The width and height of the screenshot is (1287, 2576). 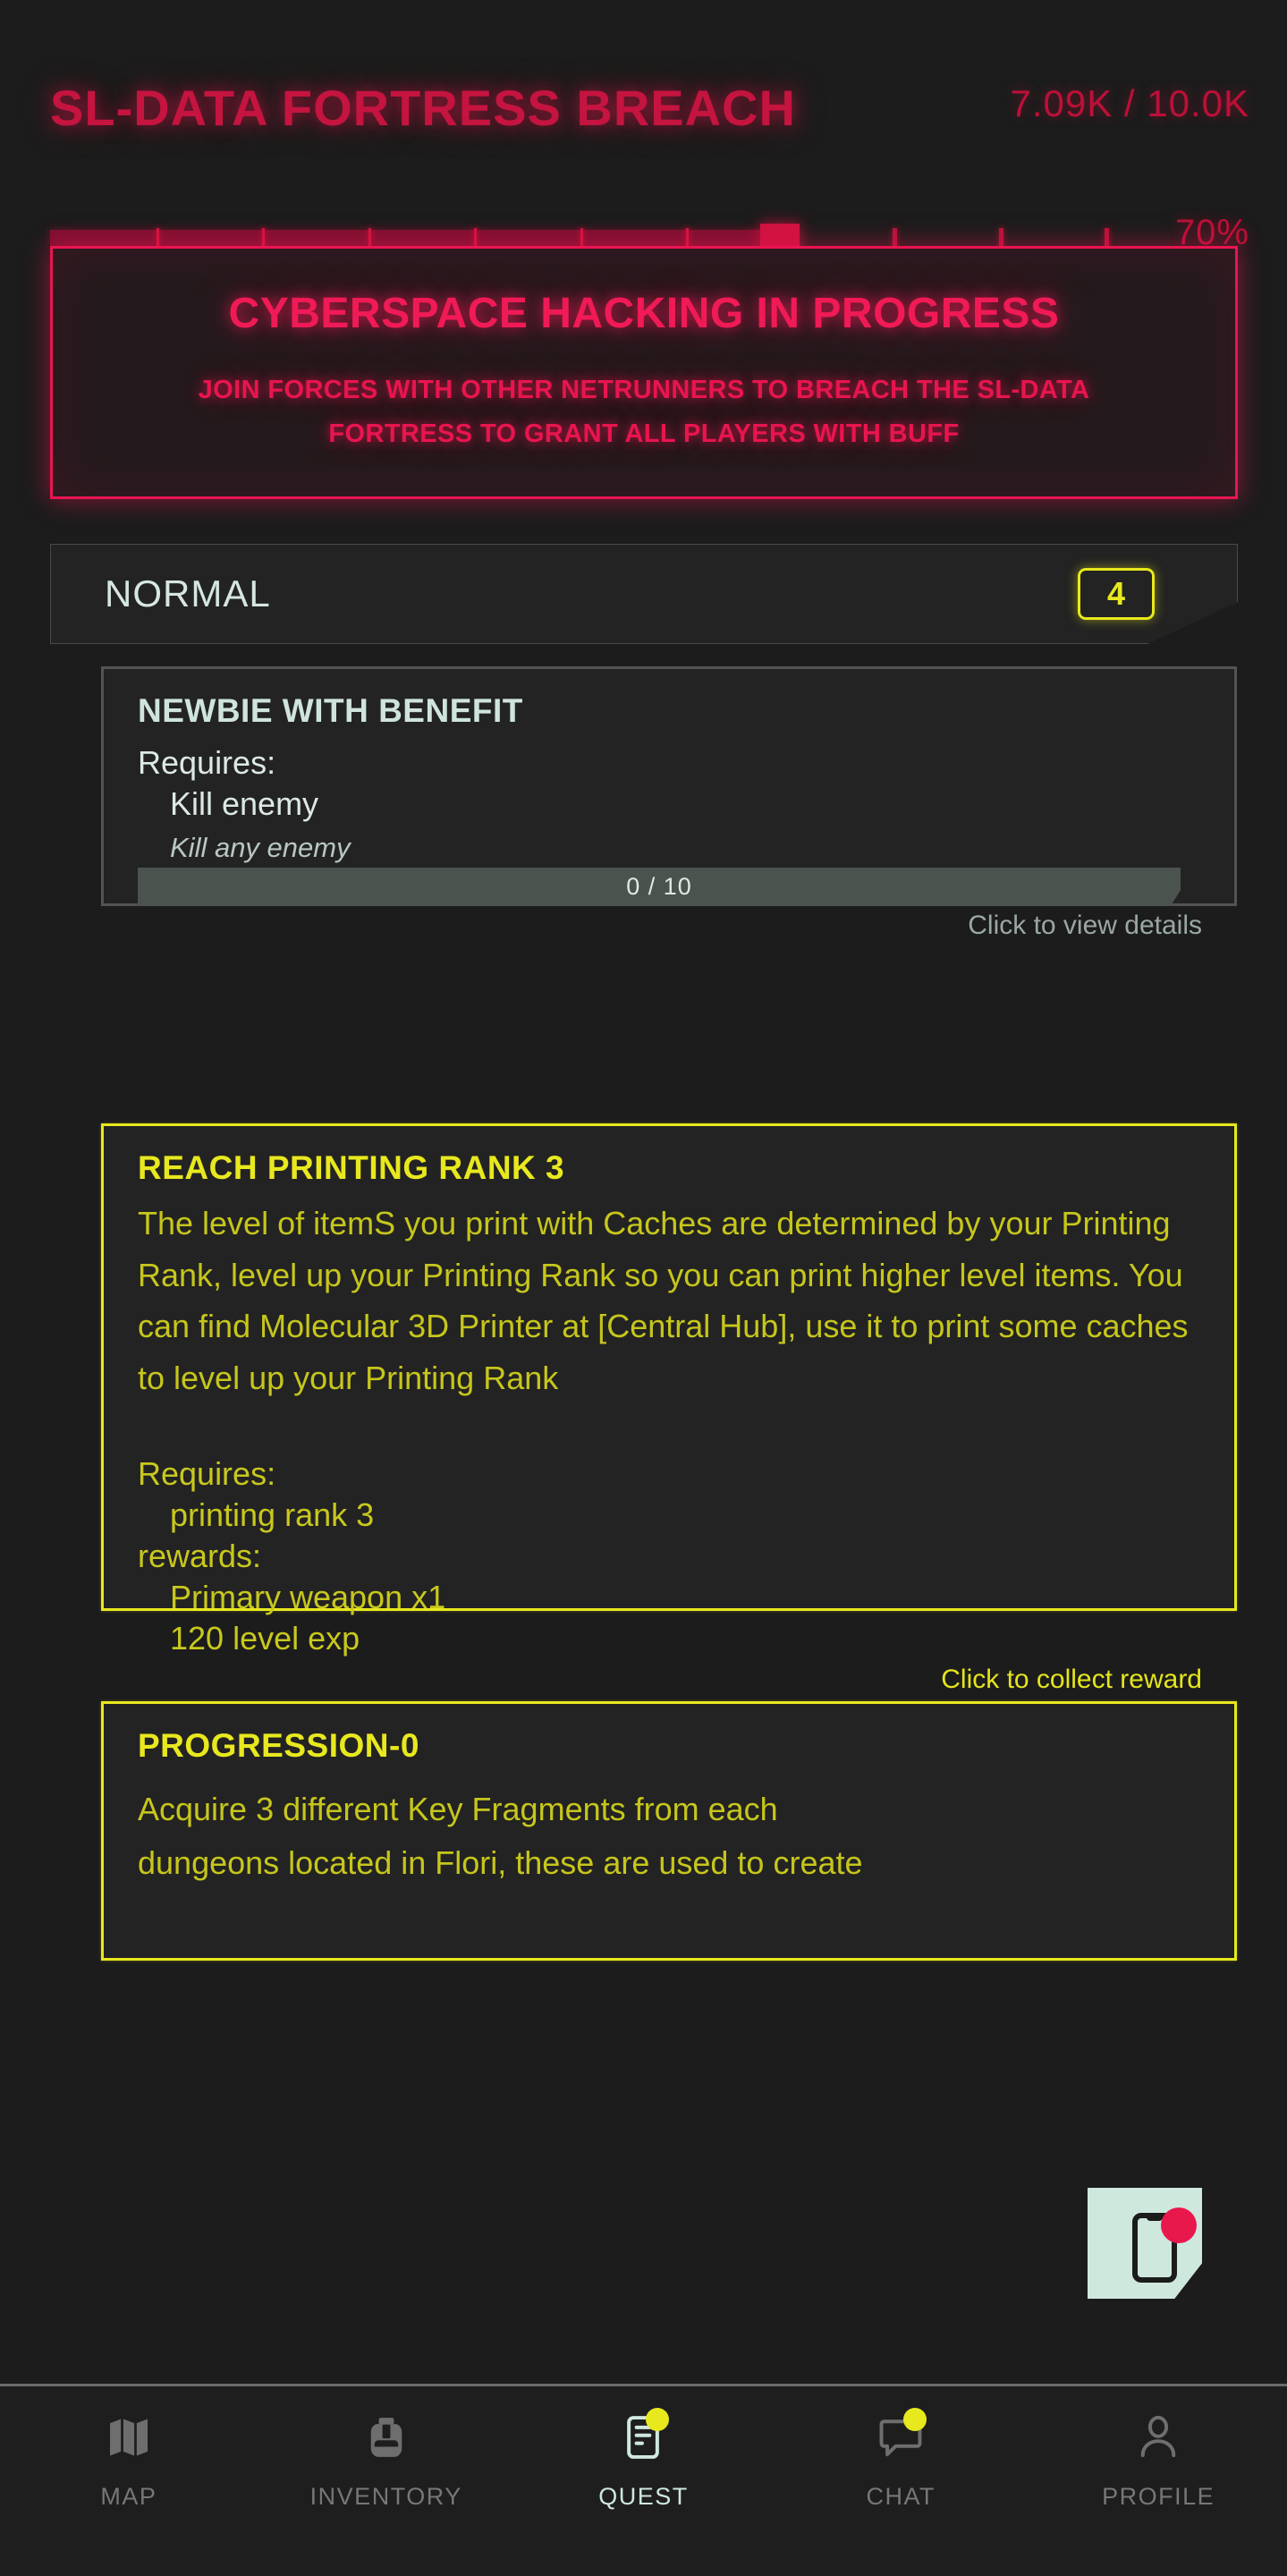 What do you see at coordinates (385, 2496) in the screenshot?
I see `nav-item-label: INVENTORY` at bounding box center [385, 2496].